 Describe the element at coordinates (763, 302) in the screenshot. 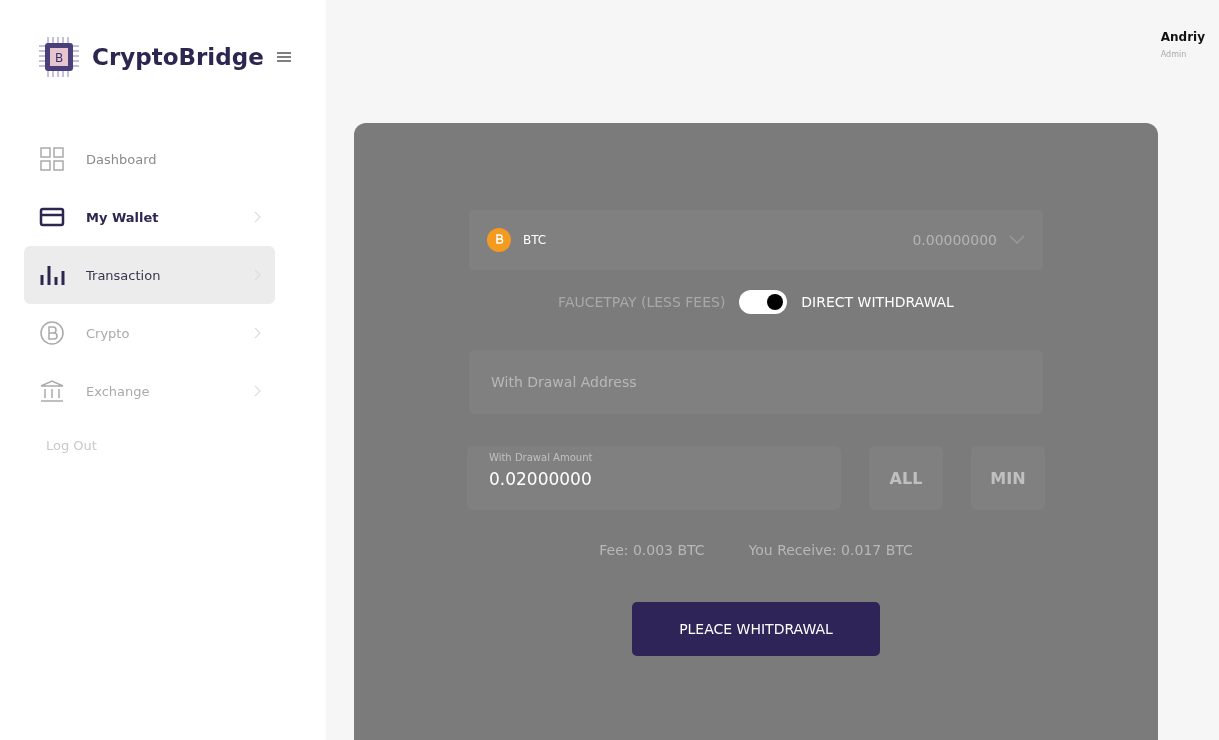

I see `withdrawal-toggle` at that location.